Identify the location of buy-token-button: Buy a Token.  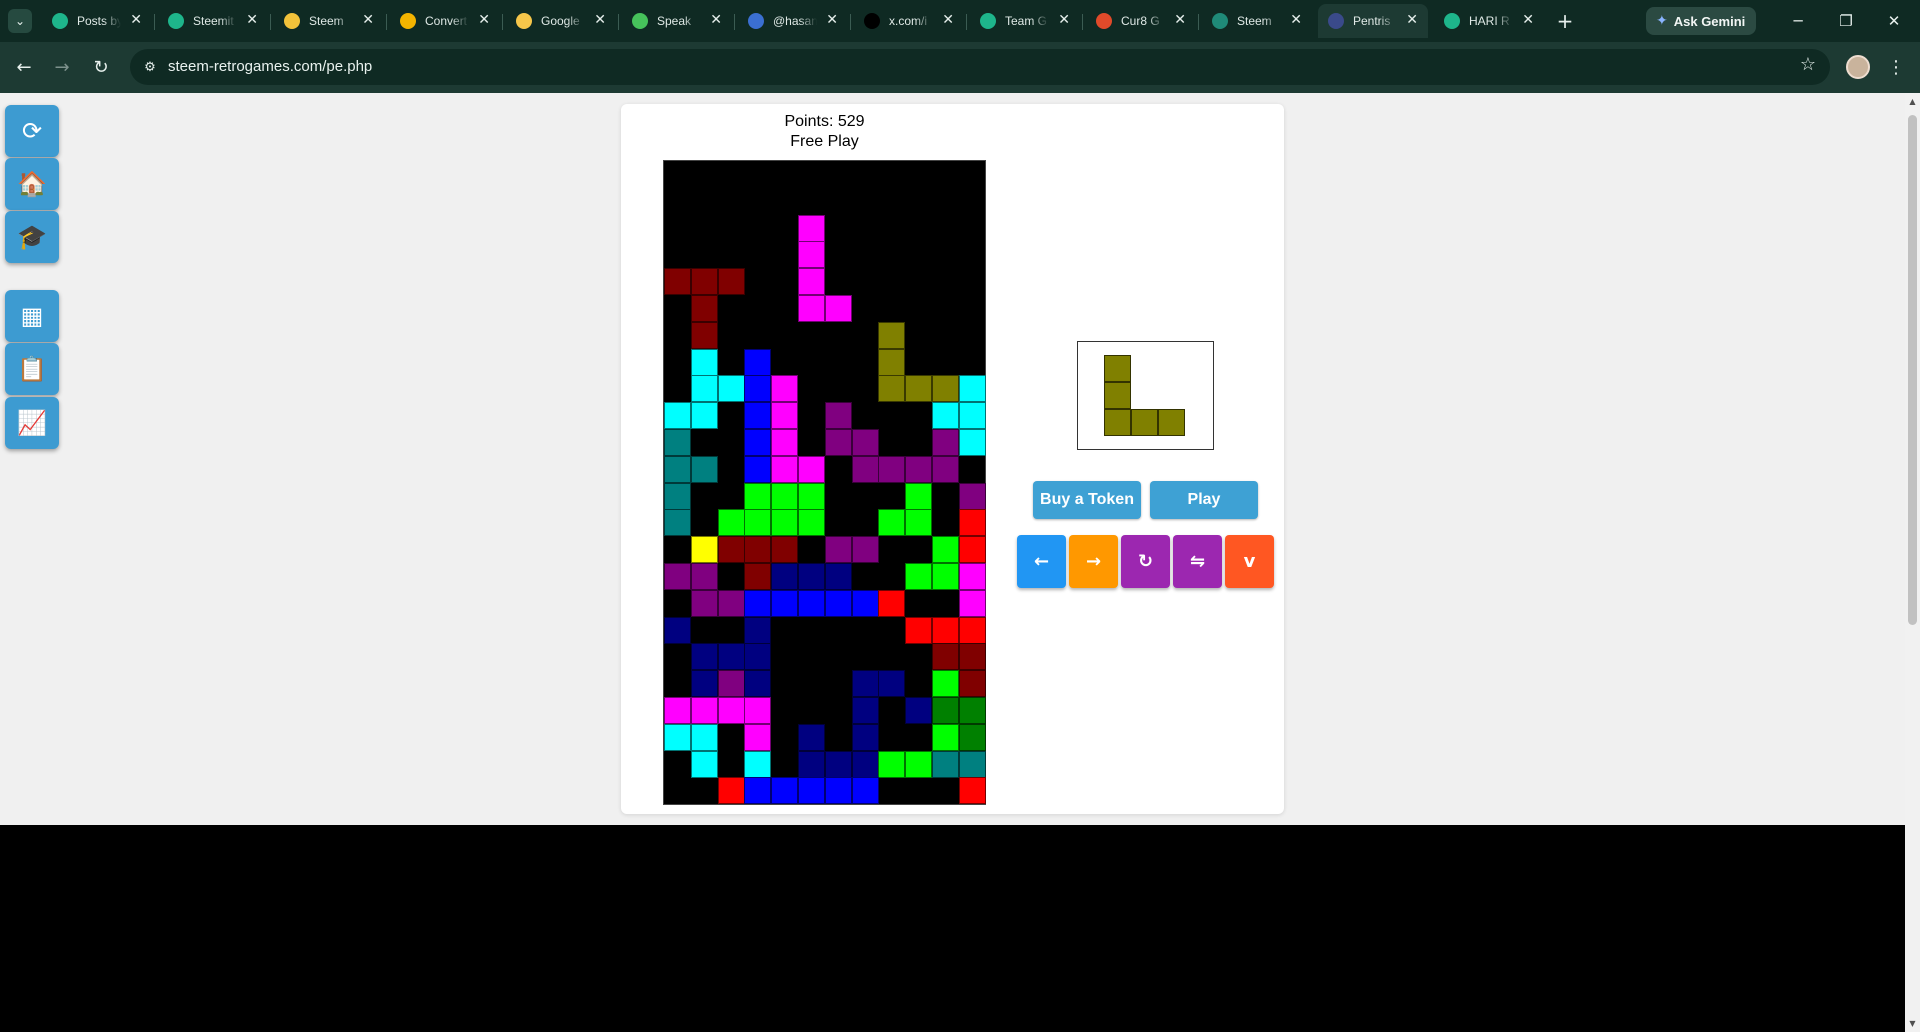
(1087, 500).